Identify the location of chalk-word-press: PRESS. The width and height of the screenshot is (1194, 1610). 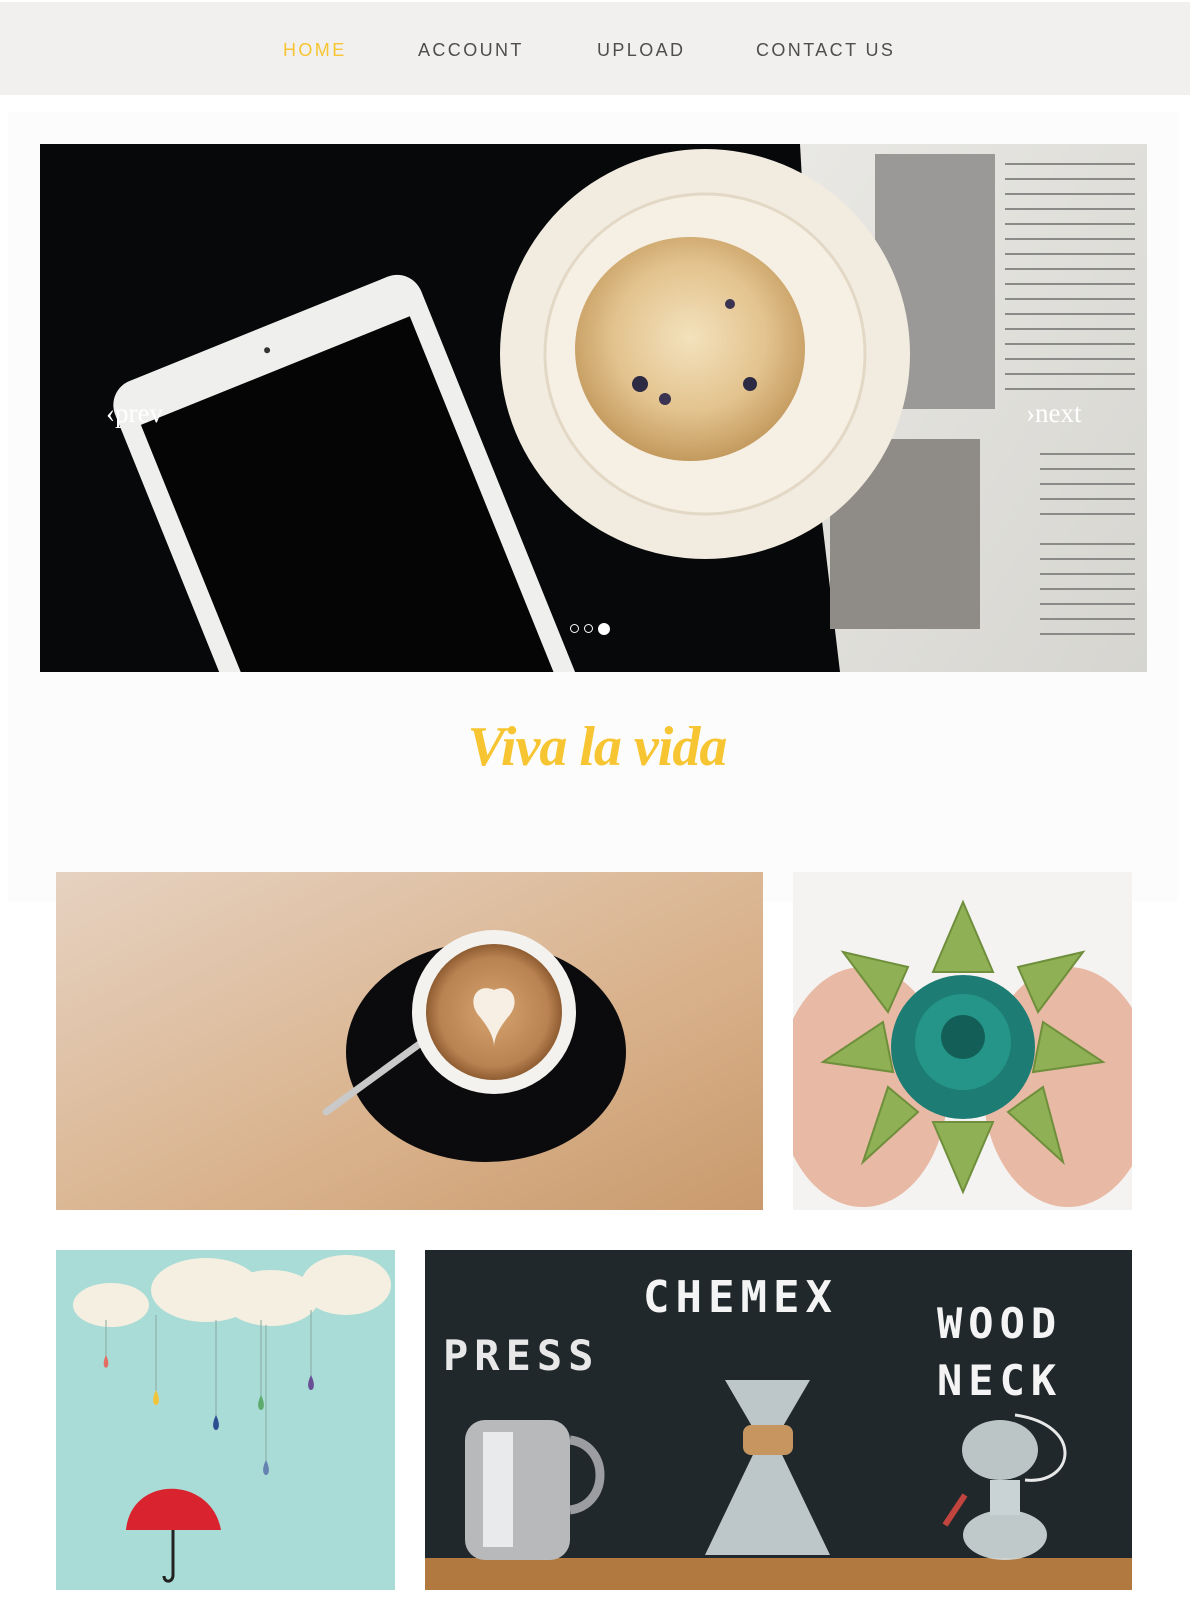
(521, 1355).